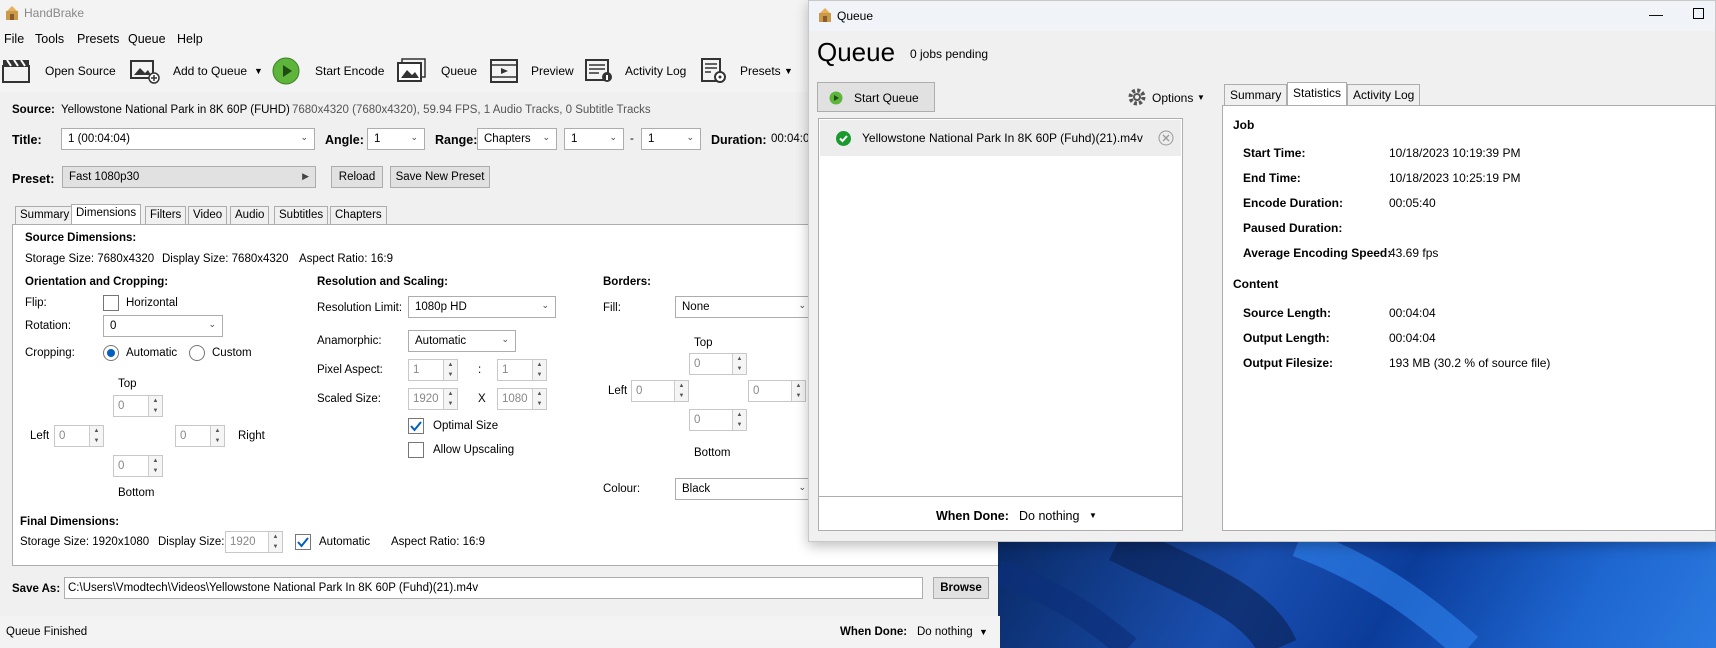  I want to click on border-right-input: 0 ▲ ▼, so click(777, 391).